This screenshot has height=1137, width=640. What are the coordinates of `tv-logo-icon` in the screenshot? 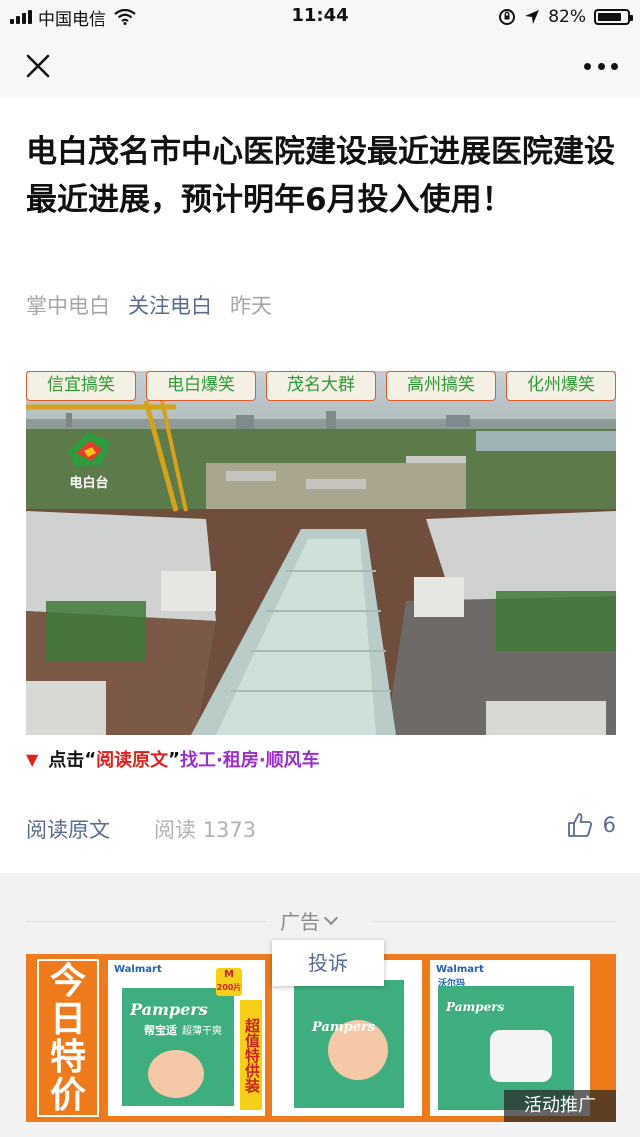 It's located at (89, 450).